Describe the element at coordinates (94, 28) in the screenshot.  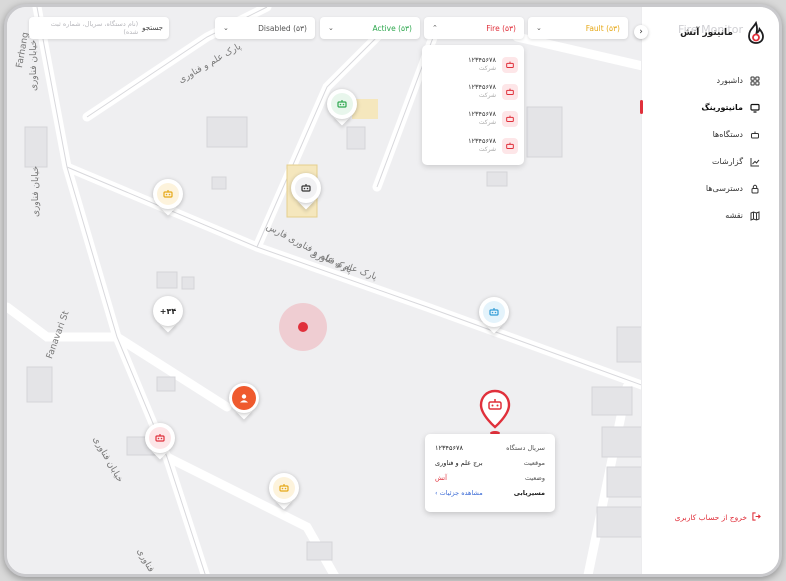
I see `search-placeholder: (نام دستگاه، سریال، شماره ثبت شده)` at that location.